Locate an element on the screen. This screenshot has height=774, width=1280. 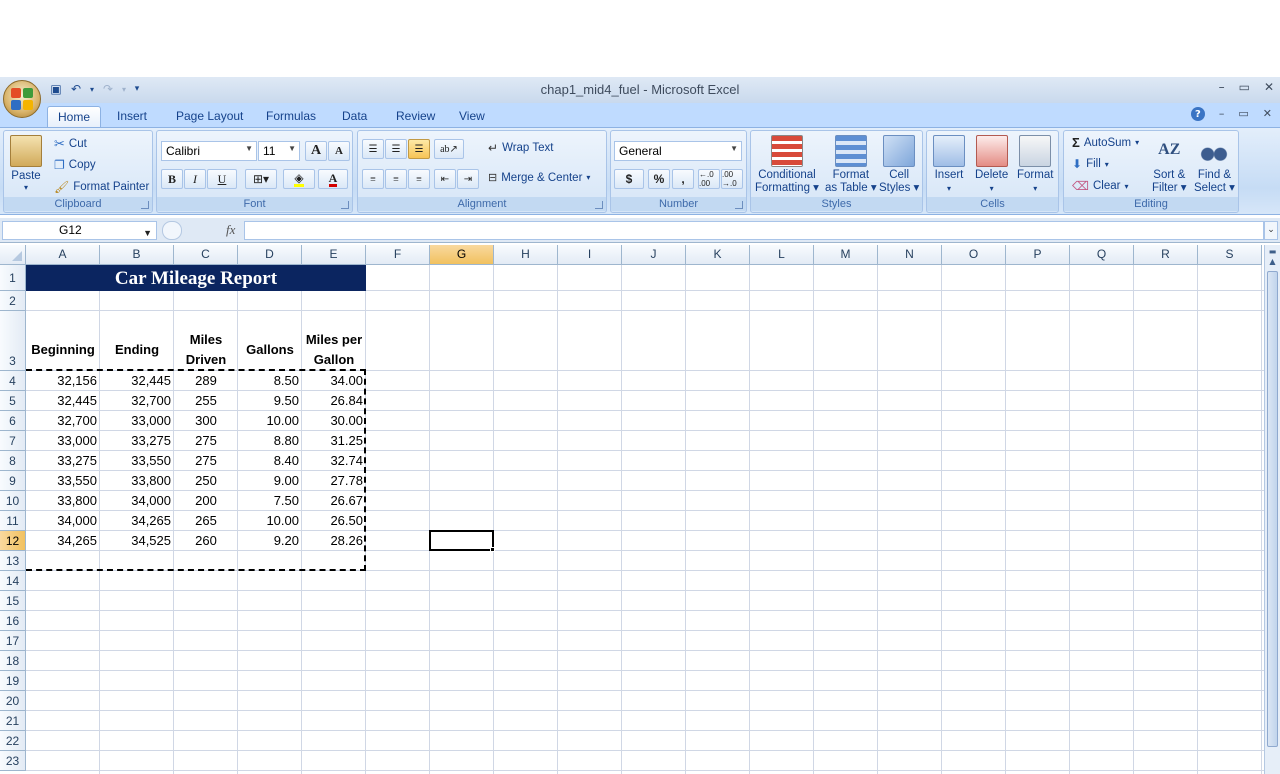
column-header: S is located at coordinates (1230, 255).